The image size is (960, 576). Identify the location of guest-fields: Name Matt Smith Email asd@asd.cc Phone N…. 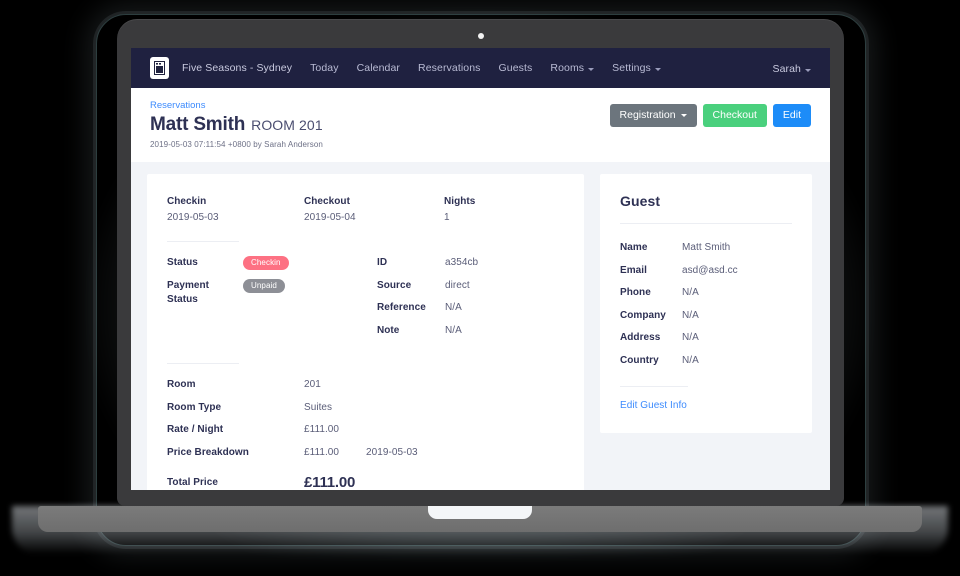
(706, 304).